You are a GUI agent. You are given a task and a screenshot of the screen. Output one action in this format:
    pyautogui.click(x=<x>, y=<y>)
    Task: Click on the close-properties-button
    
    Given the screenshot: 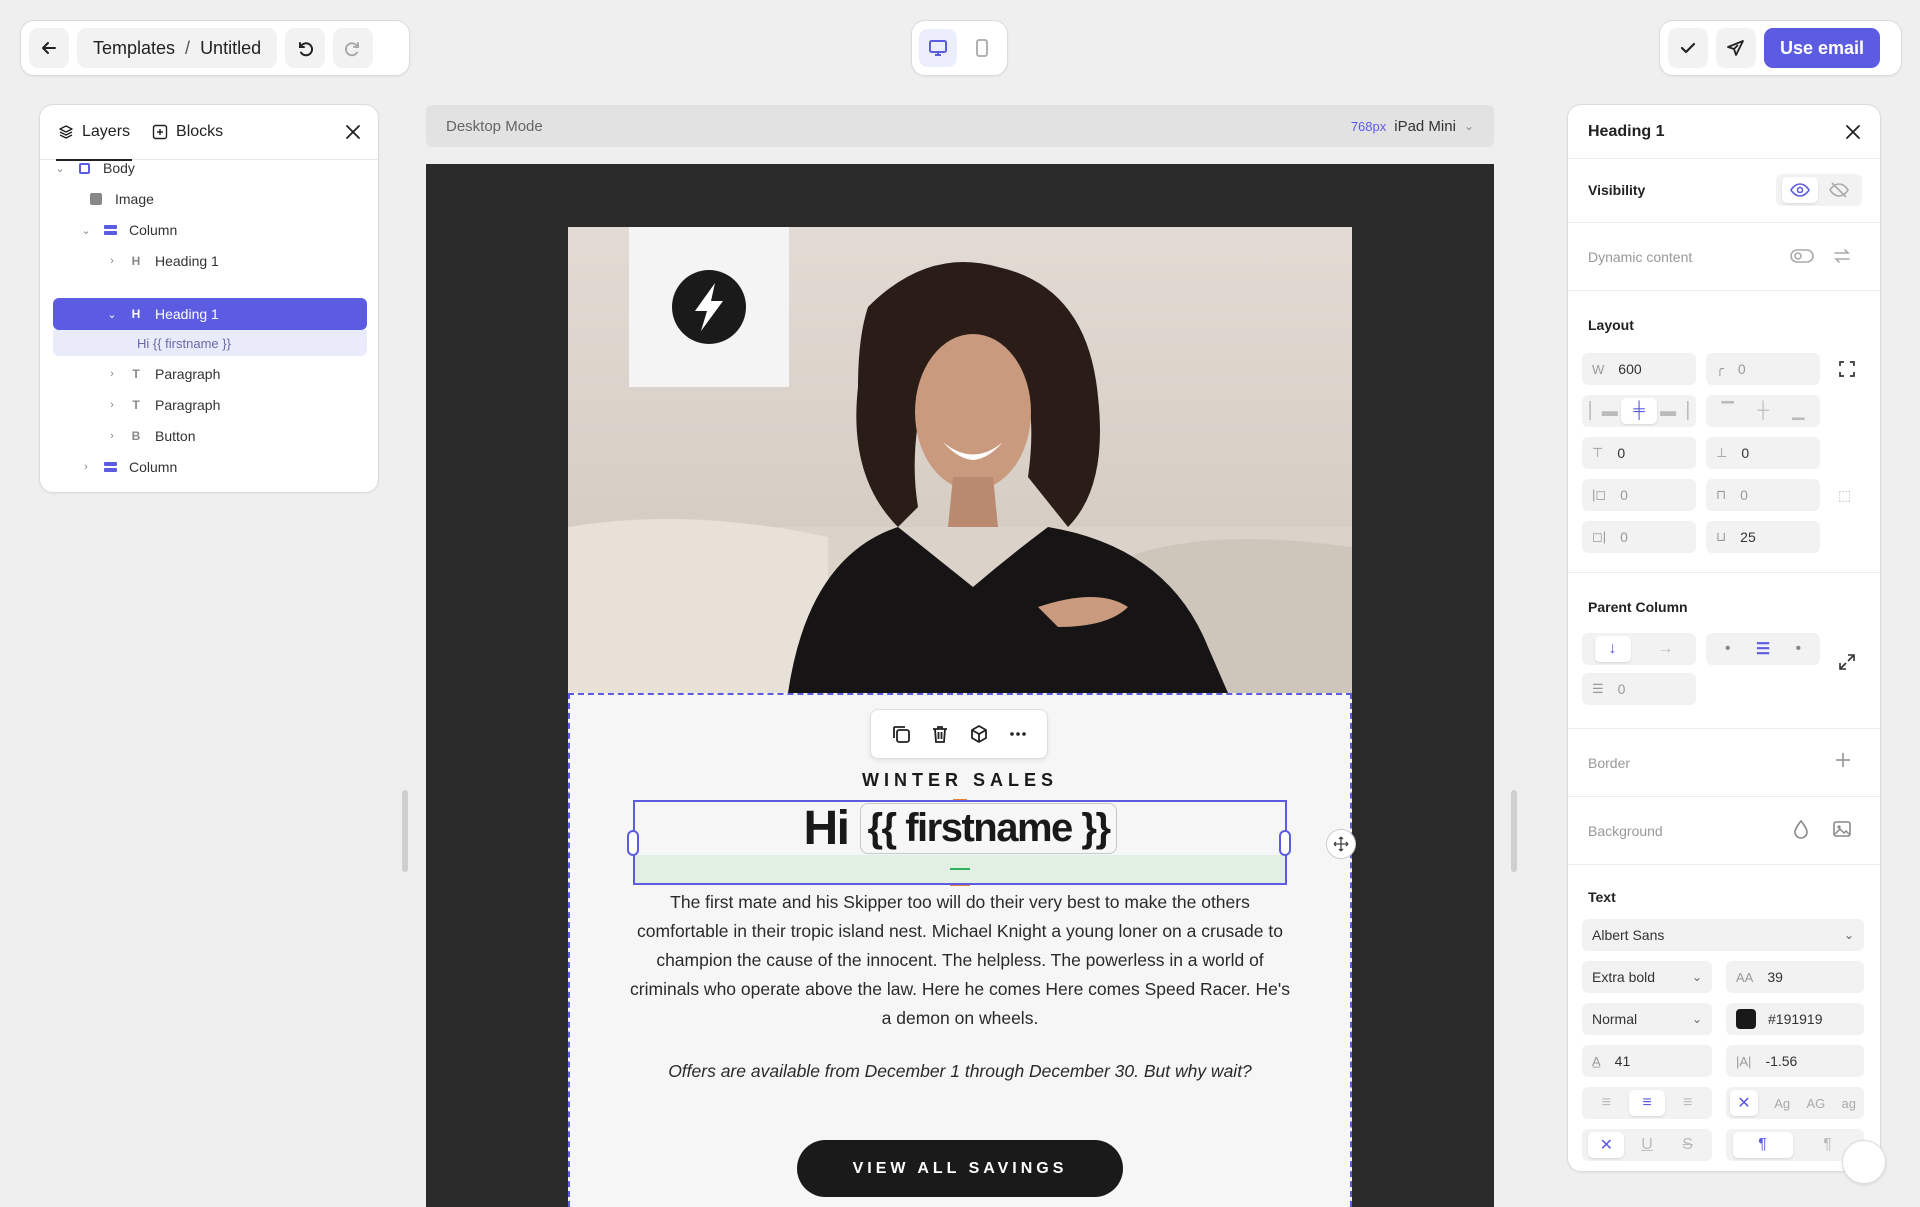 What is the action you would take?
    pyautogui.click(x=1853, y=132)
    